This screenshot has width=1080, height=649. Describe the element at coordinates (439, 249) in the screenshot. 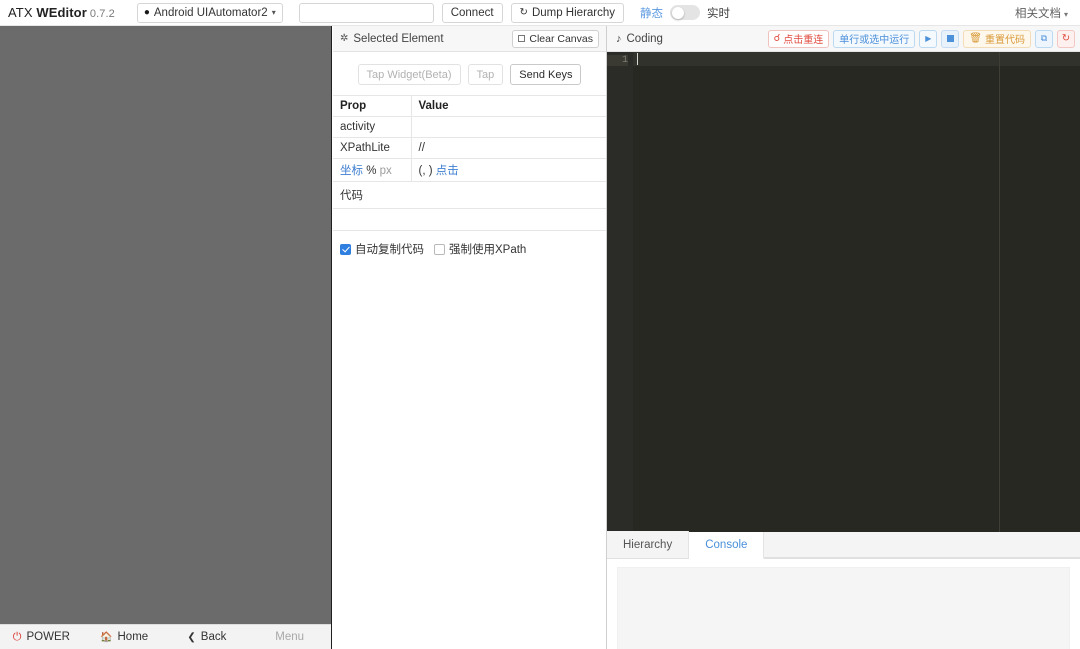

I see `force-xpath-checkbox` at that location.